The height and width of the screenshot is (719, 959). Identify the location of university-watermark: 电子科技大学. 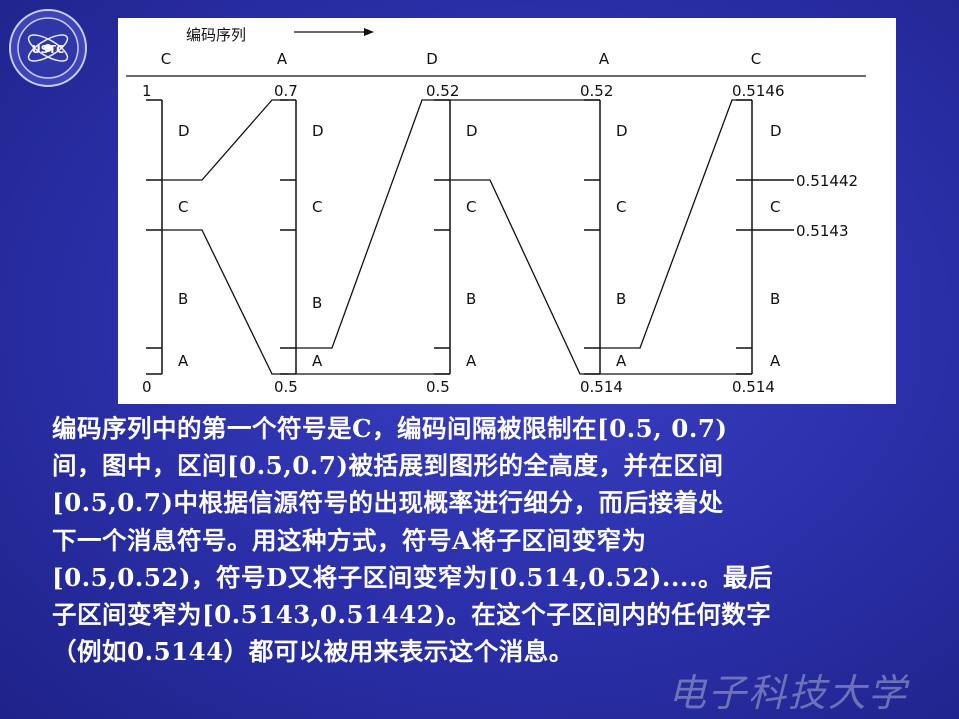
(788, 693).